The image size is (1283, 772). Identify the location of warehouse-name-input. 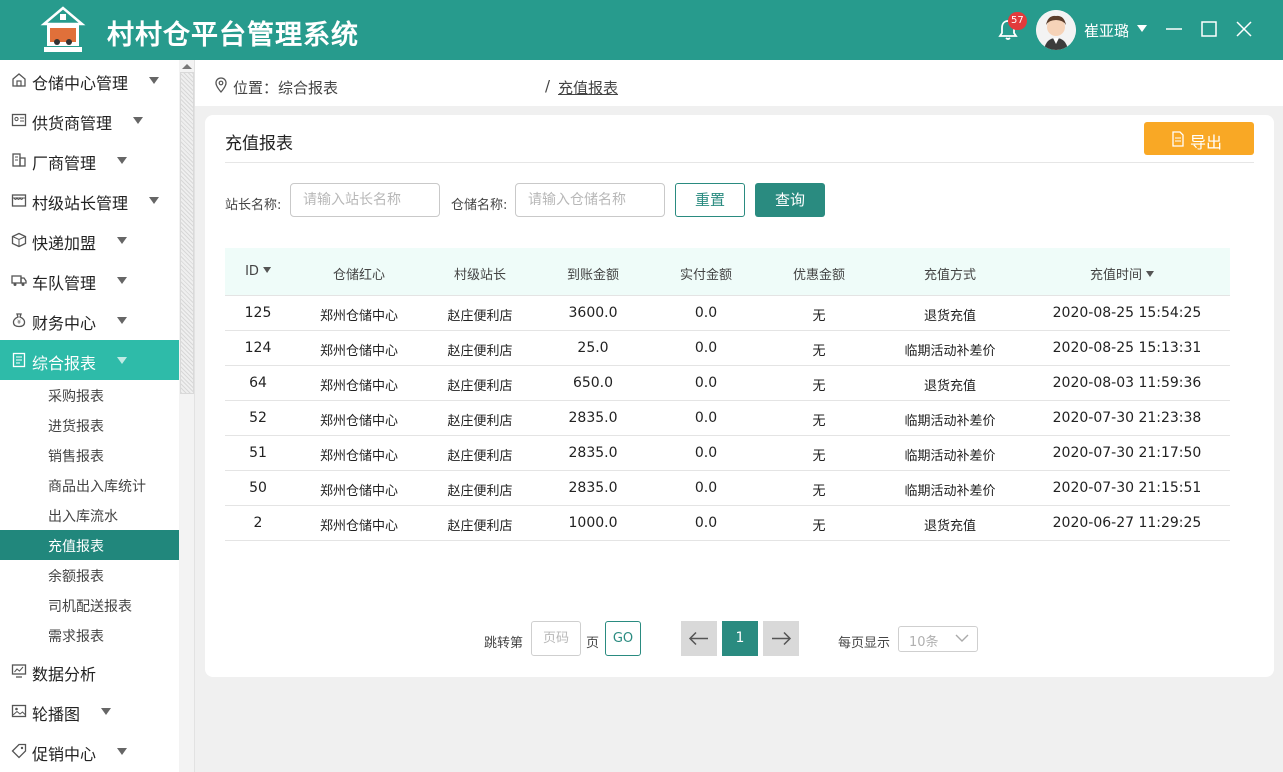
(590, 200).